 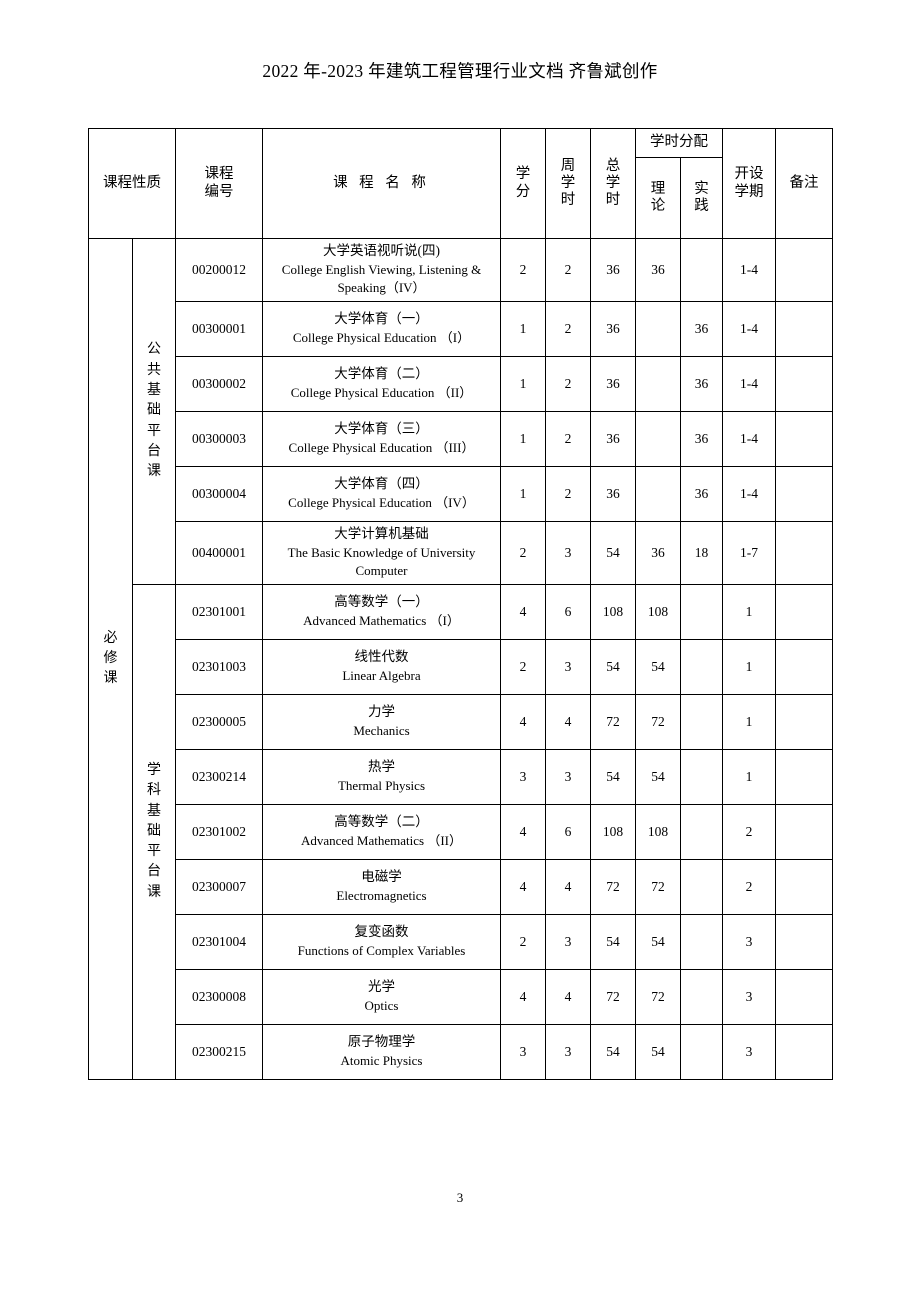 What do you see at coordinates (381, 987) in the screenshot?
I see `course-name-cn: 光学` at bounding box center [381, 987].